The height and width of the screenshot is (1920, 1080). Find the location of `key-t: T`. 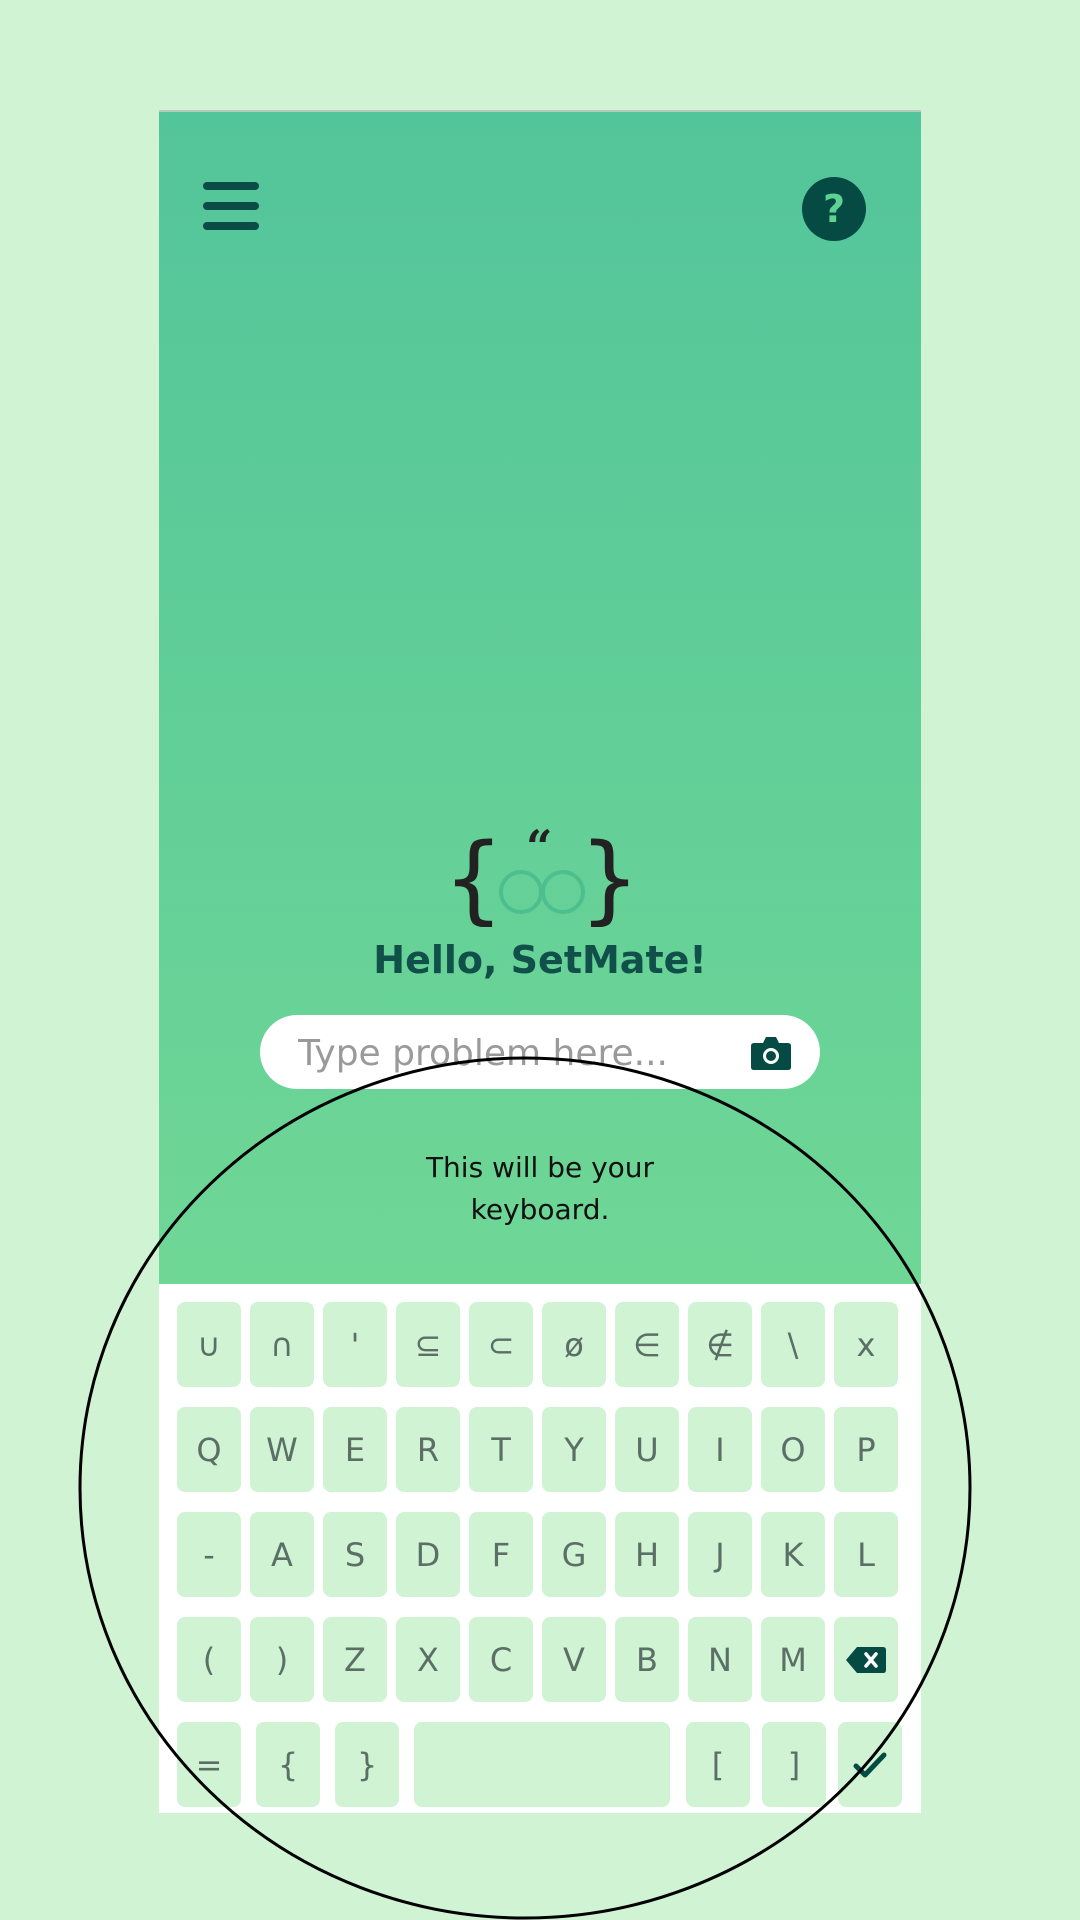

key-t: T is located at coordinates (501, 1449).